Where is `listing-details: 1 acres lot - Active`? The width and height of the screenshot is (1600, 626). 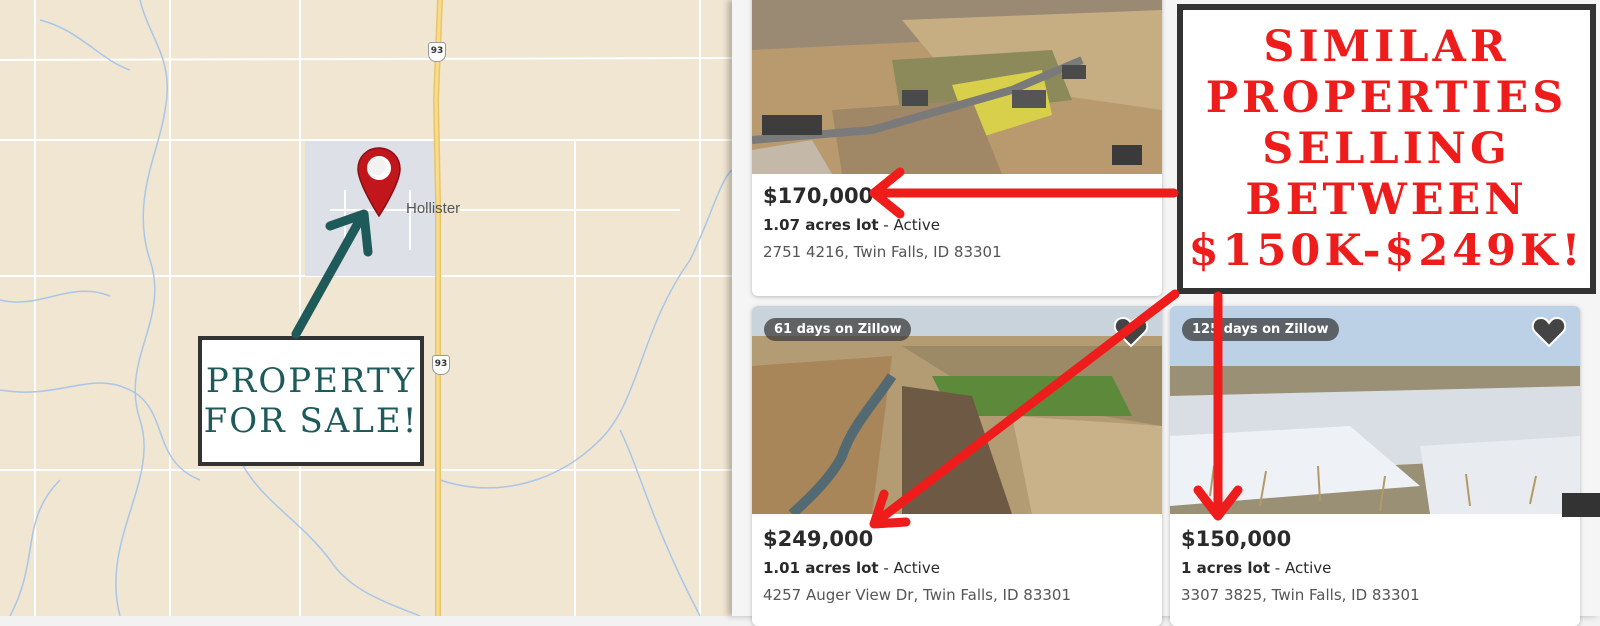
listing-details: 1 acres lot - Active is located at coordinates (1256, 568).